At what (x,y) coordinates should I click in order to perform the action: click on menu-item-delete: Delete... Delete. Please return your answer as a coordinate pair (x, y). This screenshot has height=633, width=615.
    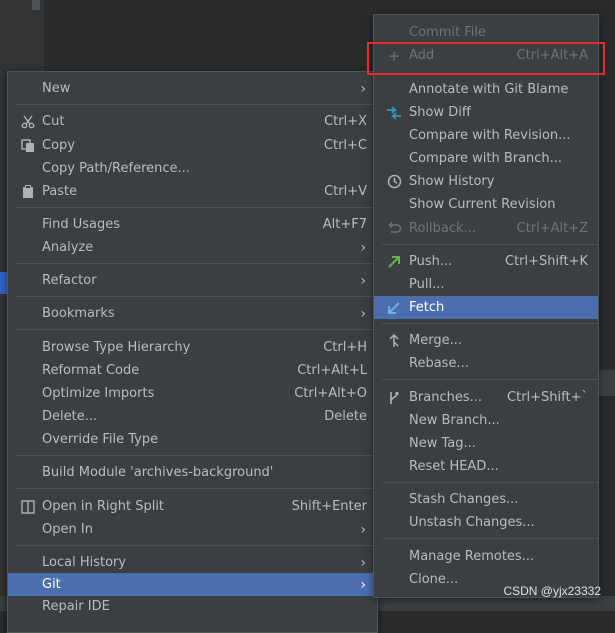
    Looking at the image, I should click on (192, 416).